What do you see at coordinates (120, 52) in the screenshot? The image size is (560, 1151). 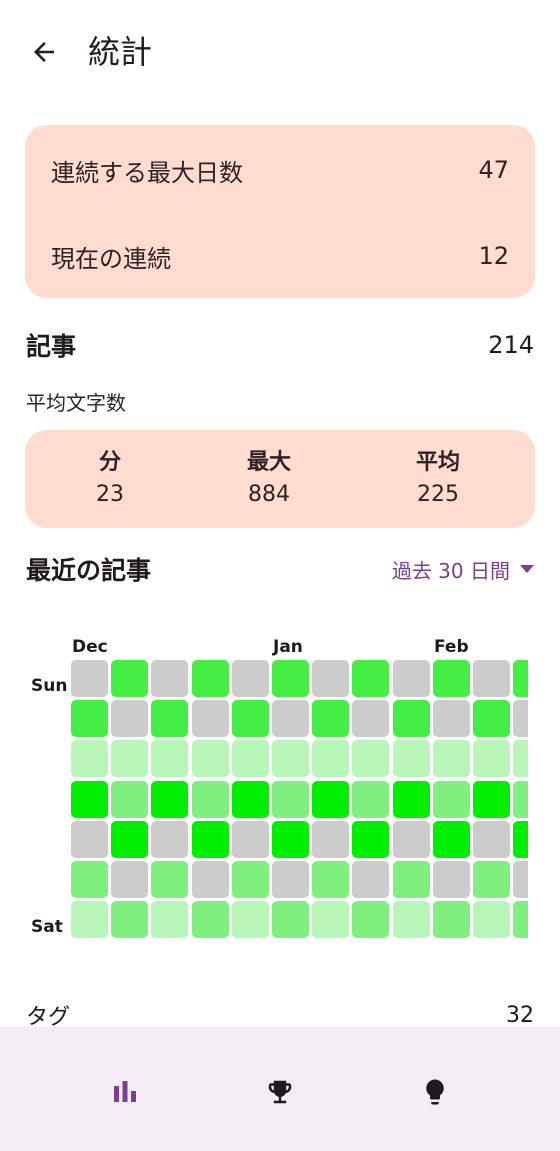 I see `page-title: 統計` at bounding box center [120, 52].